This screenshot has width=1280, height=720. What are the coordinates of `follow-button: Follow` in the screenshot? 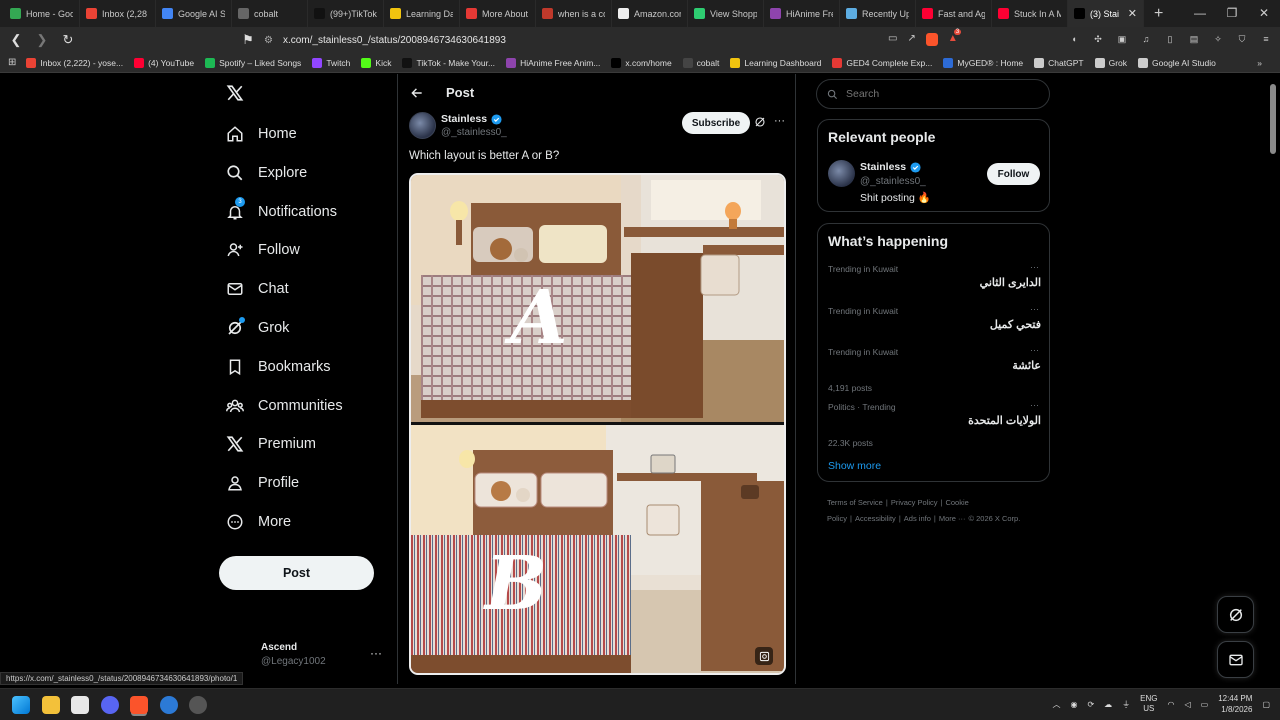 It's located at (1013, 174).